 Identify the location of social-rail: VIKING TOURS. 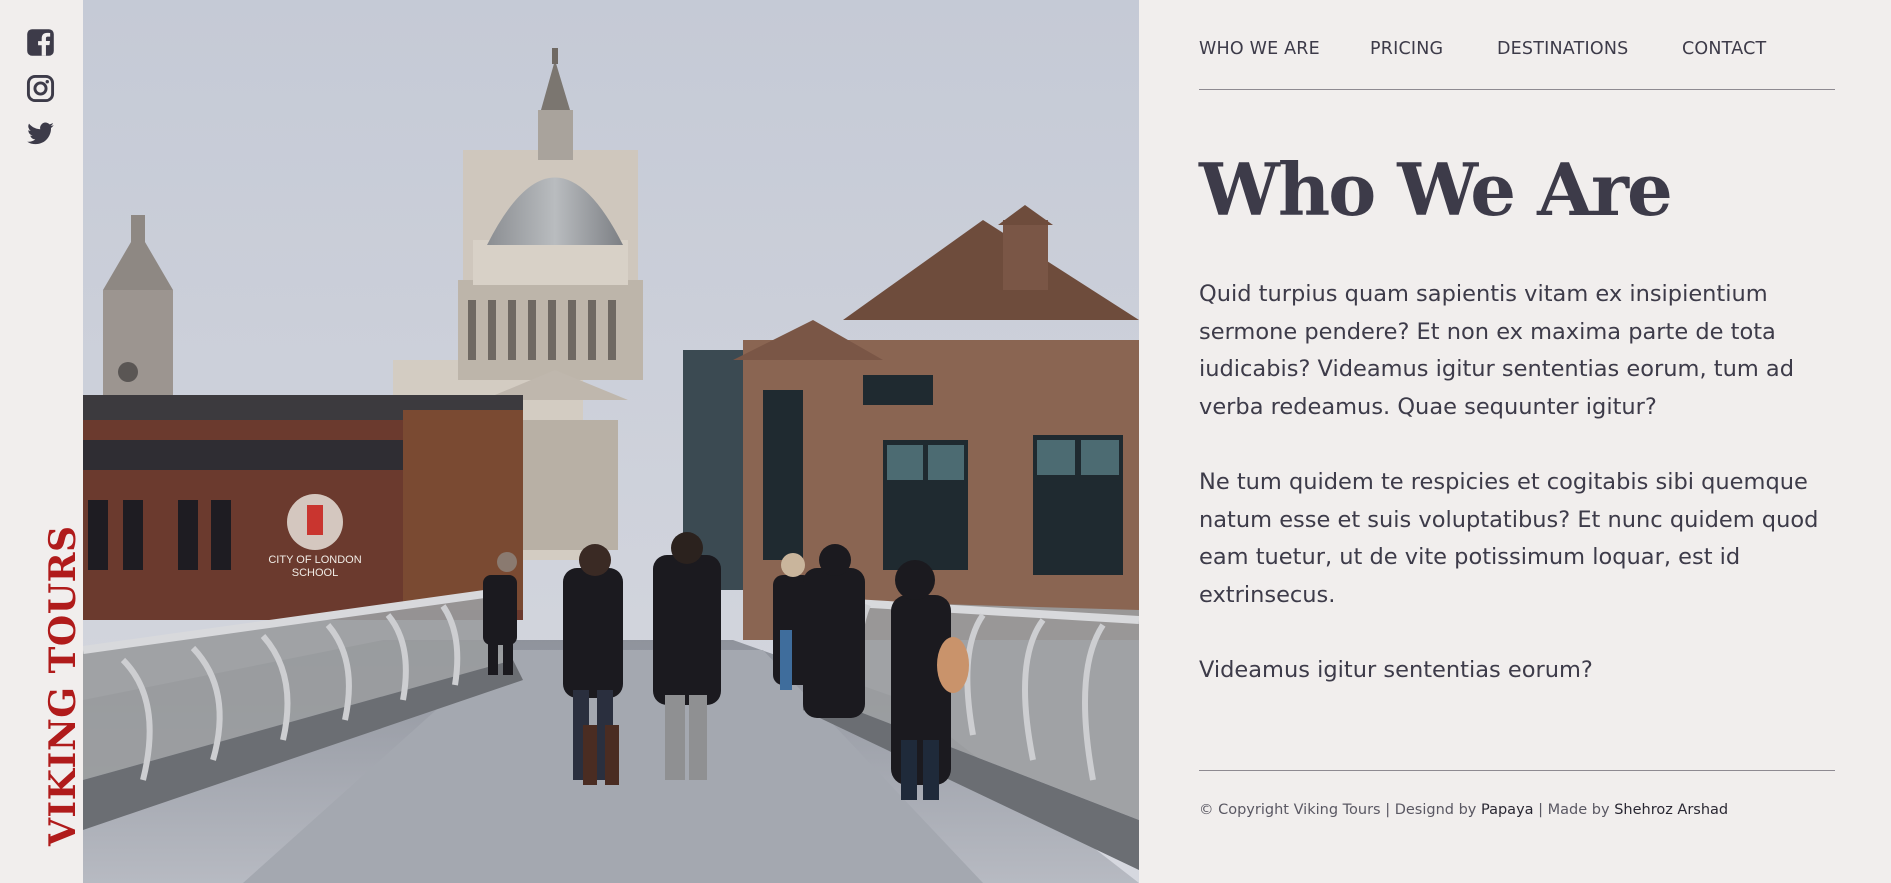
(42, 441).